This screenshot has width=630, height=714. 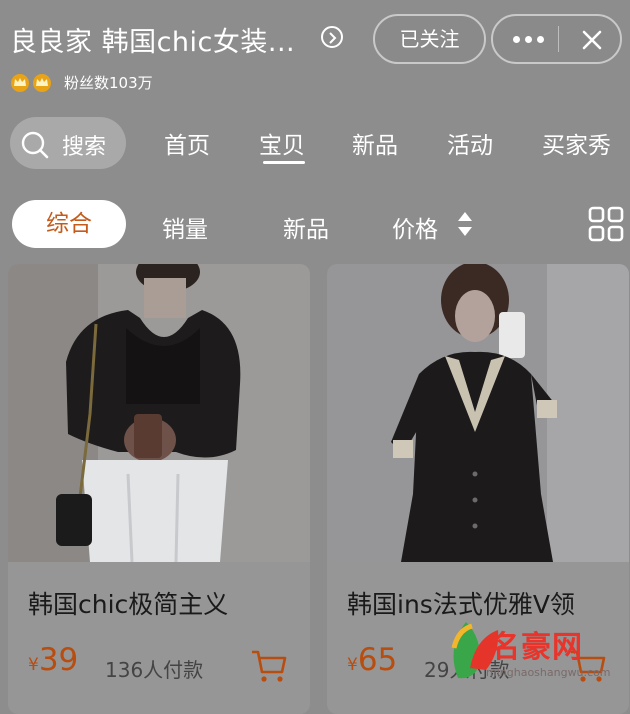 I want to click on more-icon, so click(x=528, y=39).